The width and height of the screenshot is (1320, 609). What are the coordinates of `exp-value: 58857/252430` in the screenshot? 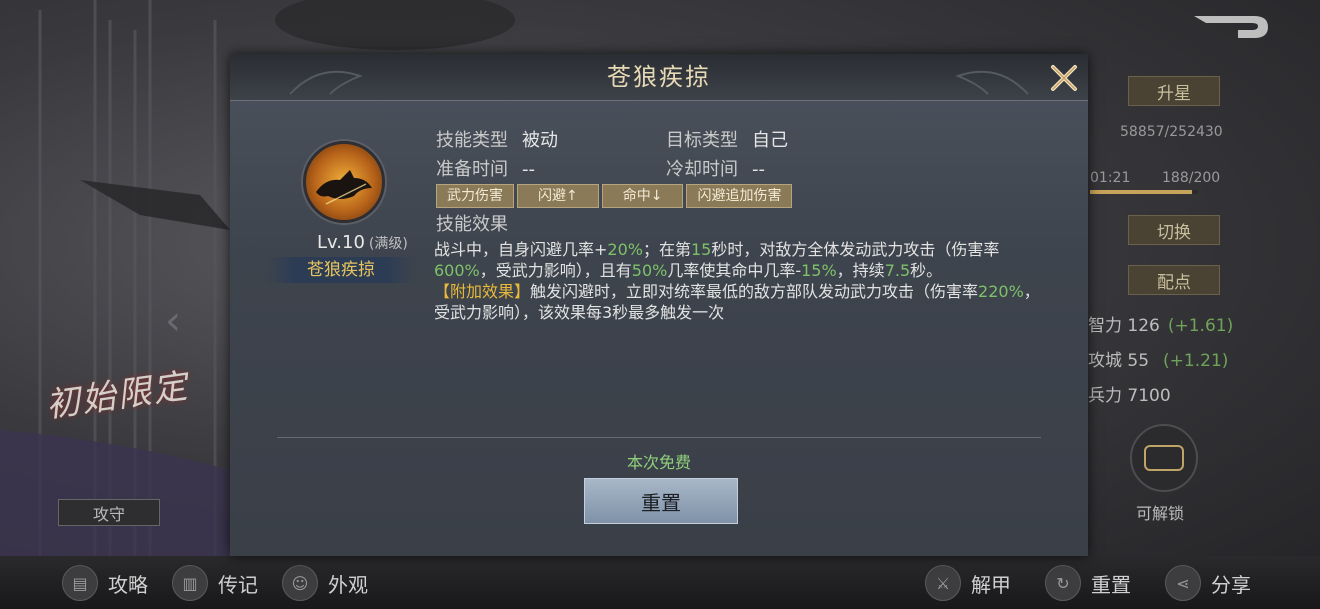 It's located at (1171, 132).